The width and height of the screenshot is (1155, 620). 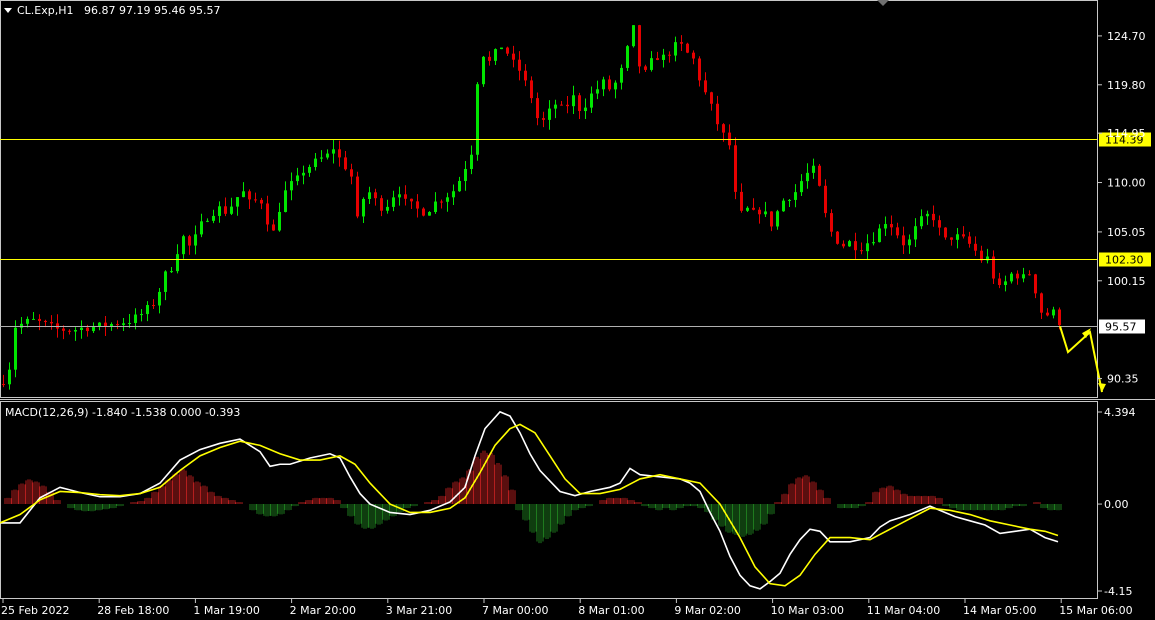 What do you see at coordinates (515, 610) in the screenshot?
I see `time-tick-label: 7 Mar 00:00` at bounding box center [515, 610].